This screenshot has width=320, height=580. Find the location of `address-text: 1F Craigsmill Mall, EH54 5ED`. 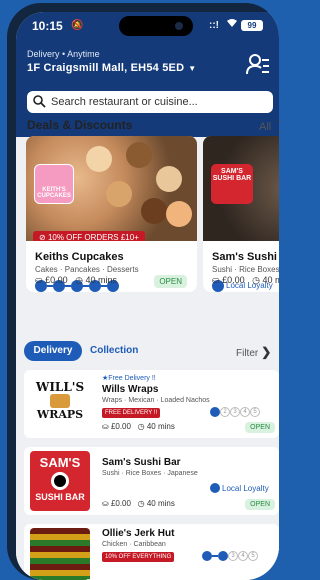

address-text: 1F Craigsmill Mall, EH54 5ED is located at coordinates (106, 68).